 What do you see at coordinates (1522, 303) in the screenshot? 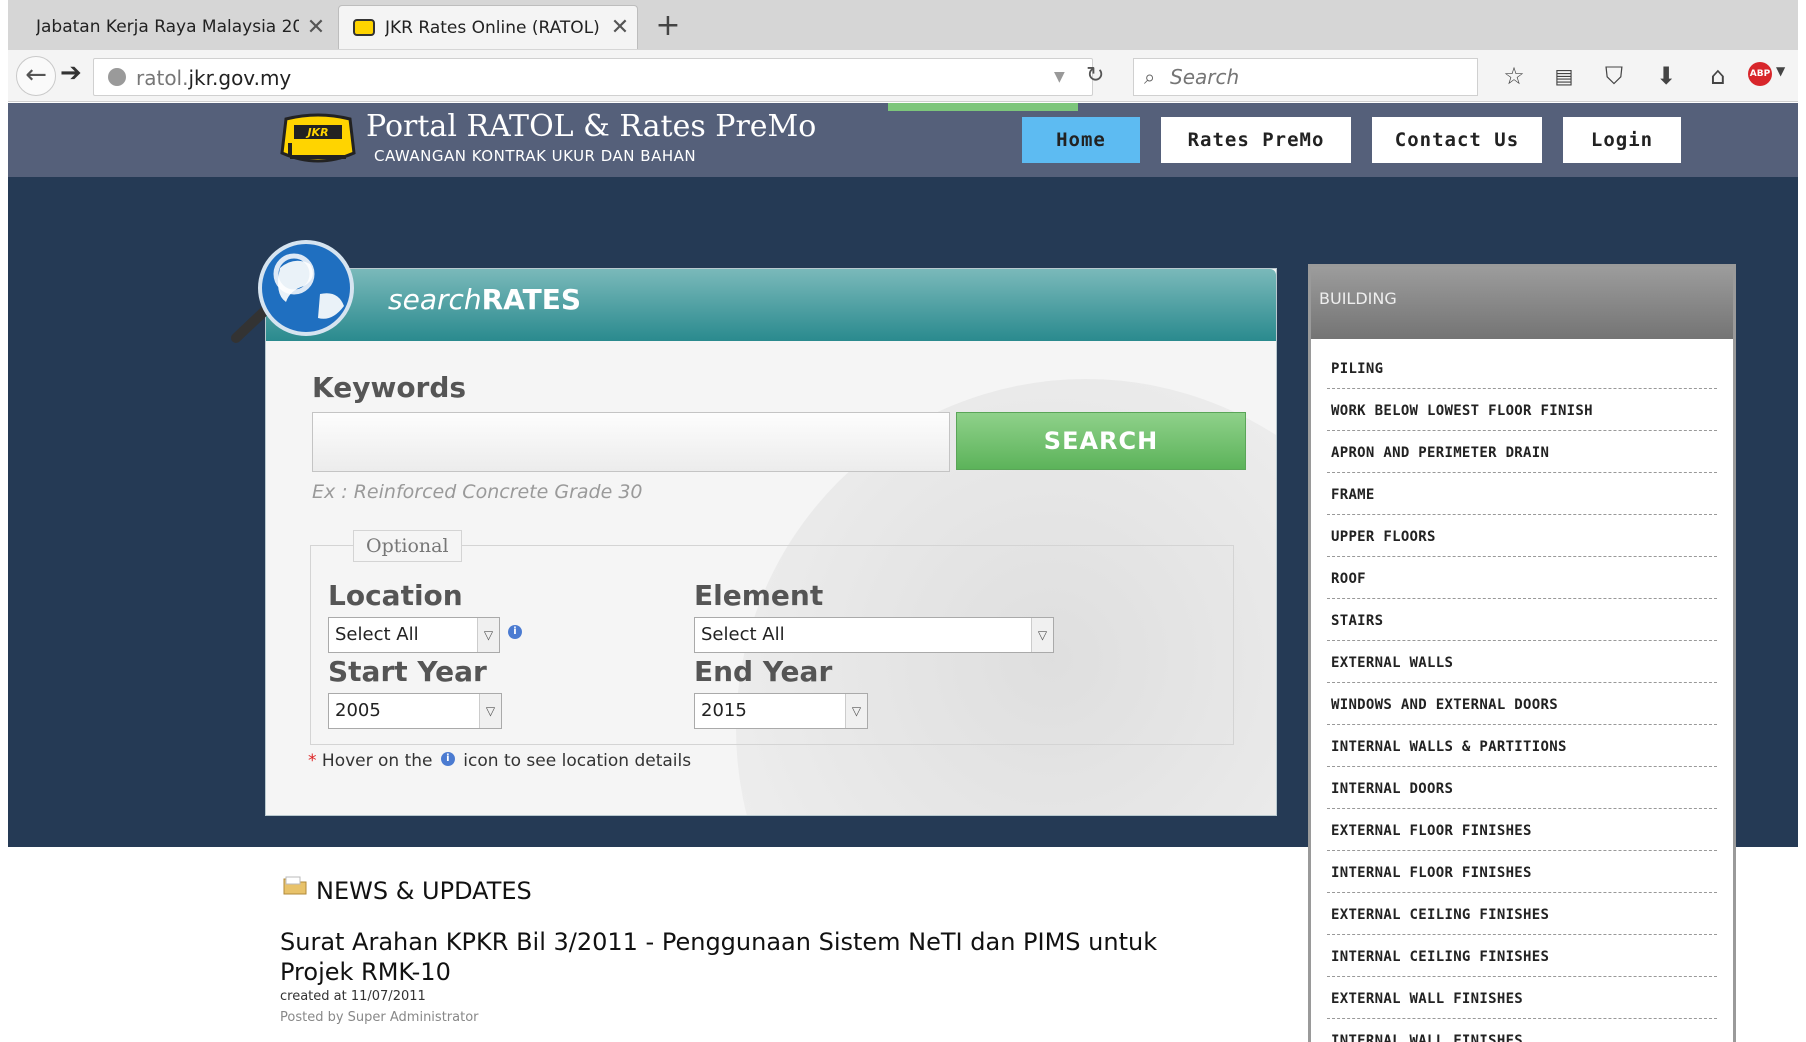
I see `sidebar-heading: BUILDING` at bounding box center [1522, 303].